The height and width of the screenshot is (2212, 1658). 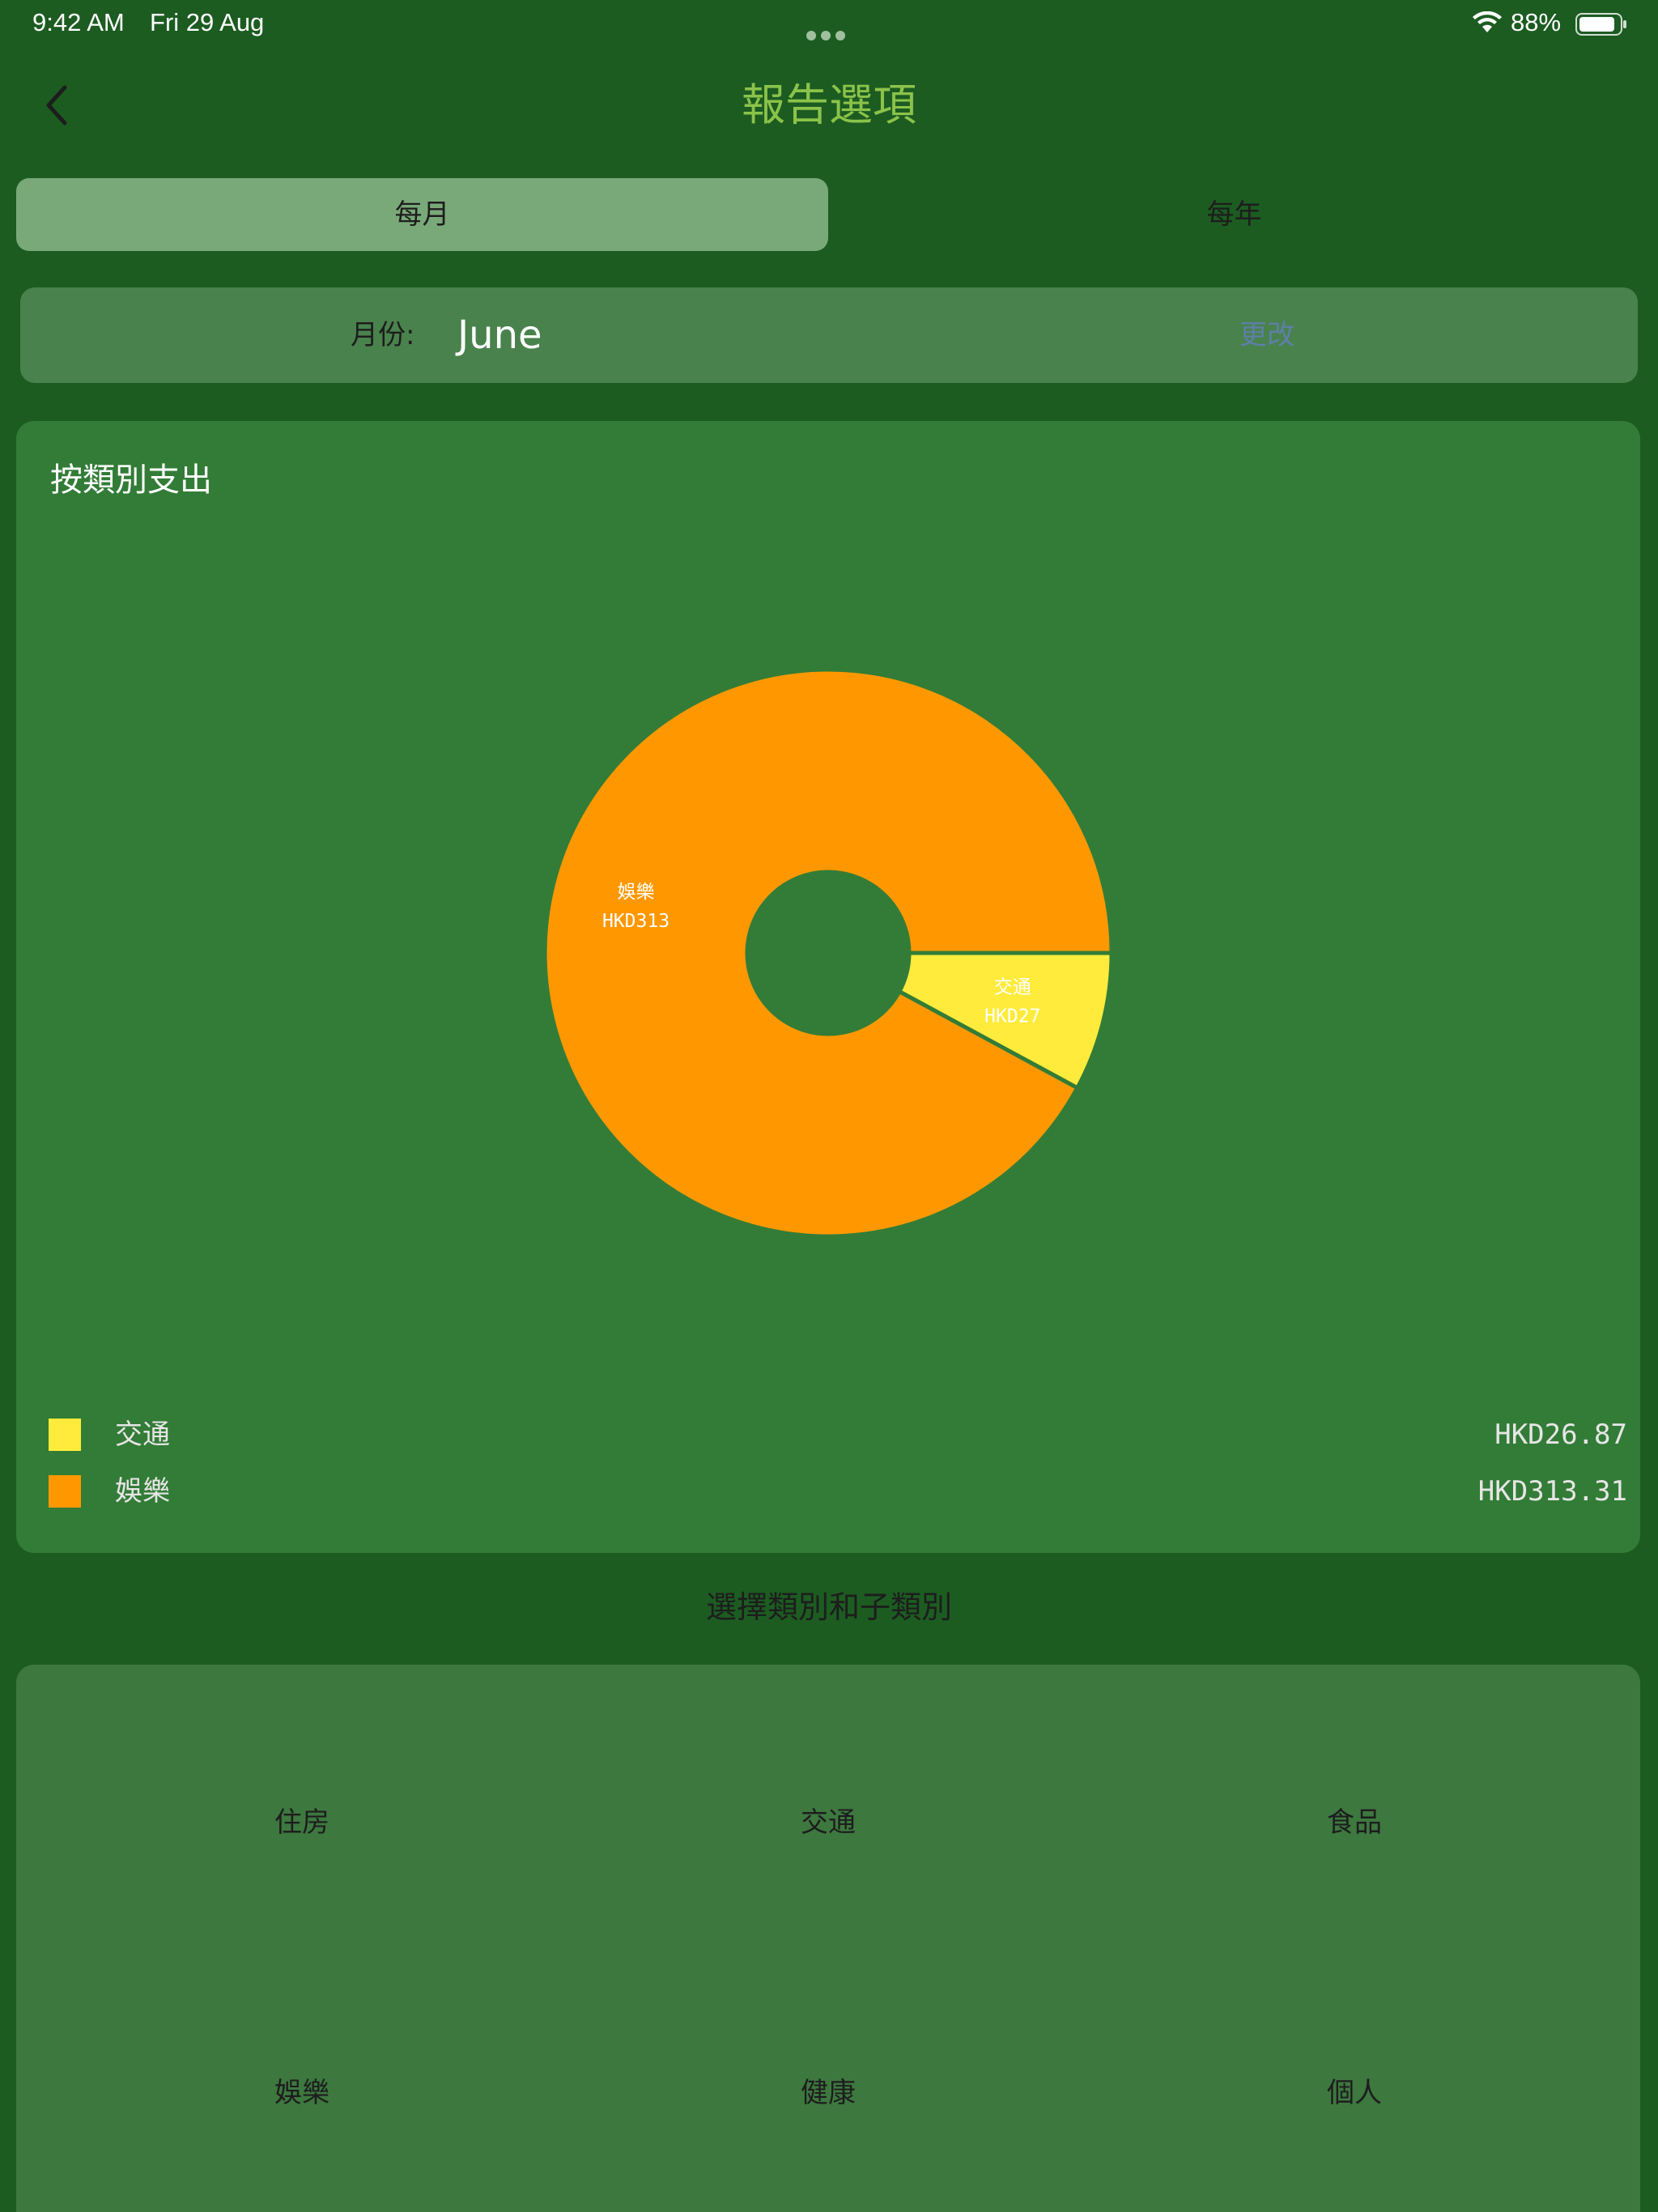 What do you see at coordinates (1266, 335) in the screenshot?
I see `change-month-button: 更改` at bounding box center [1266, 335].